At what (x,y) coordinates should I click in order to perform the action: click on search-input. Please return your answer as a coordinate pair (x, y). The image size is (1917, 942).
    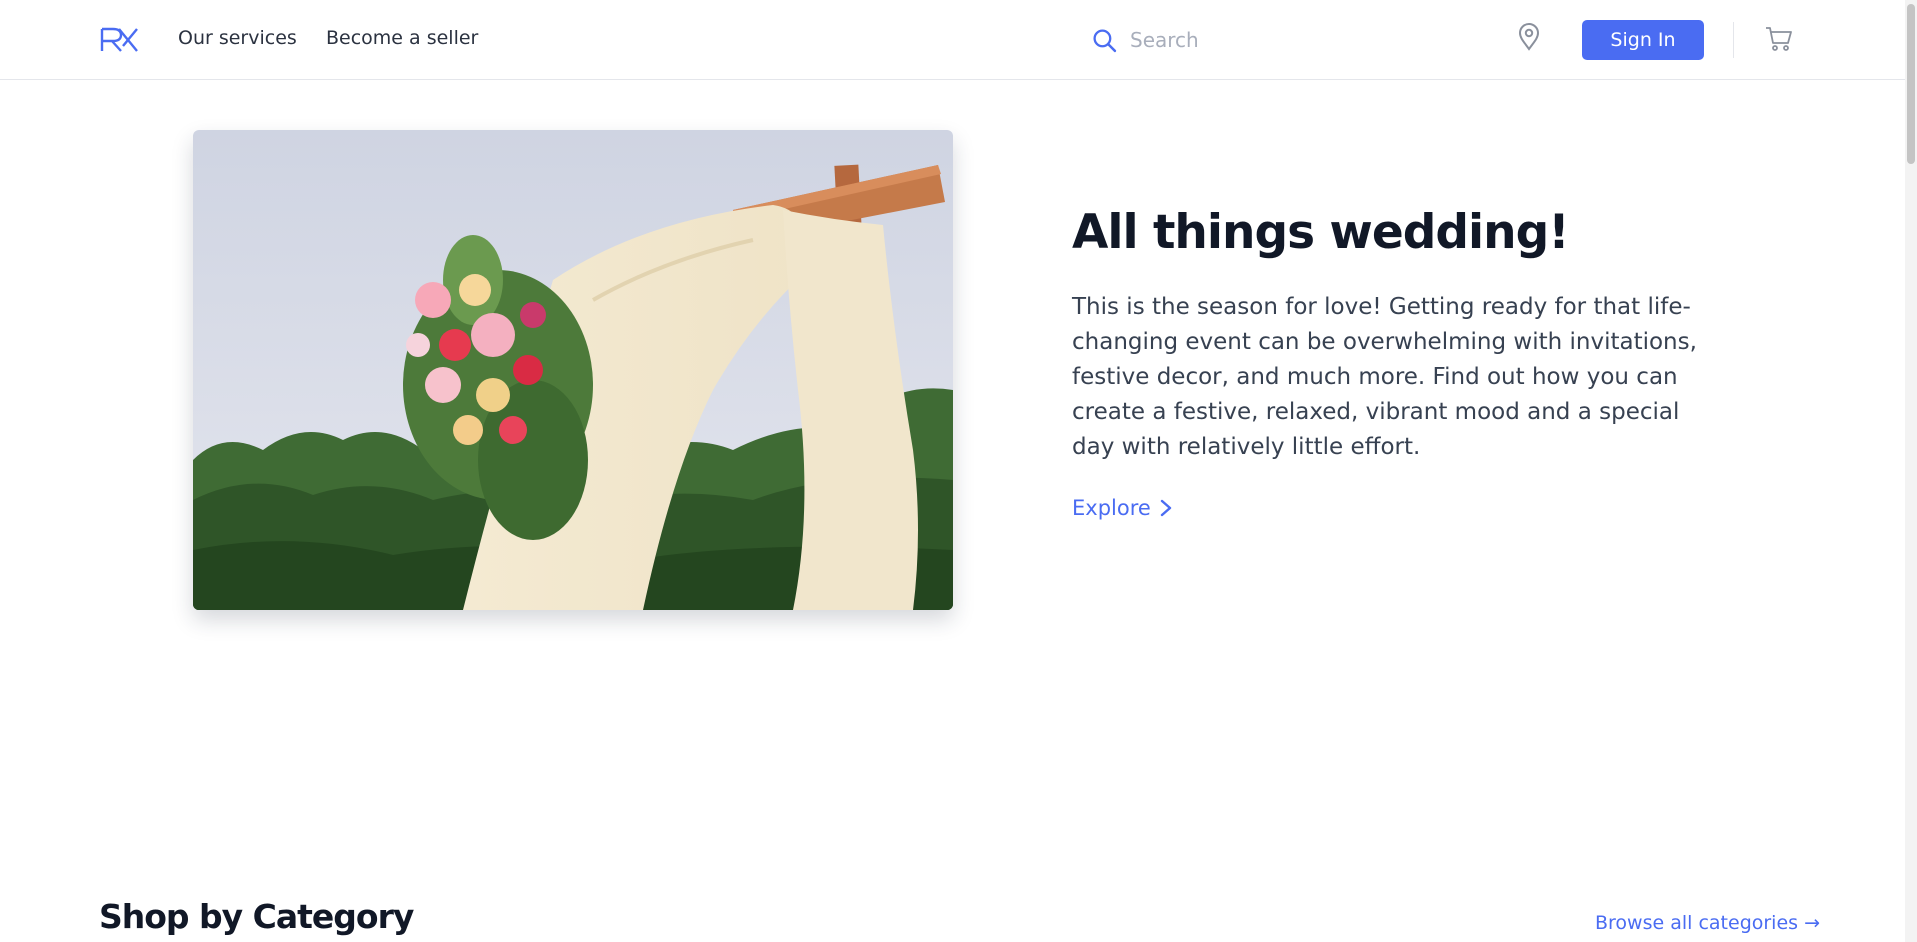
    Looking at the image, I should click on (1280, 40).